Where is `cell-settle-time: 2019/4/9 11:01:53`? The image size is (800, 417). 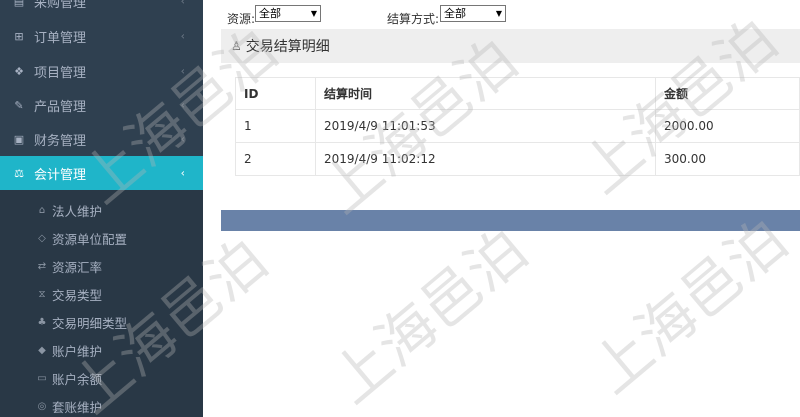
cell-settle-time: 2019/4/9 11:01:53 is located at coordinates (485, 126).